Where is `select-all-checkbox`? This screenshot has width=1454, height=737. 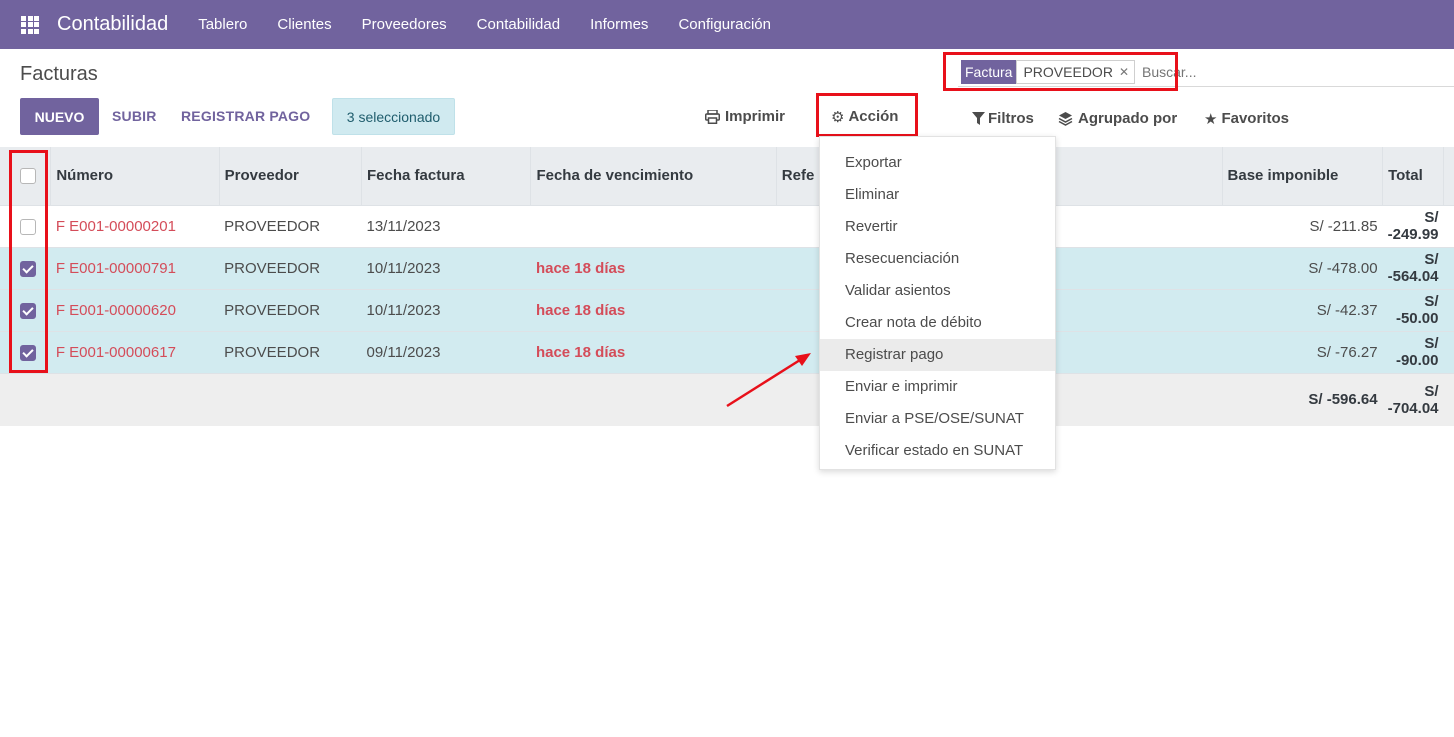
select-all-checkbox is located at coordinates (28, 176).